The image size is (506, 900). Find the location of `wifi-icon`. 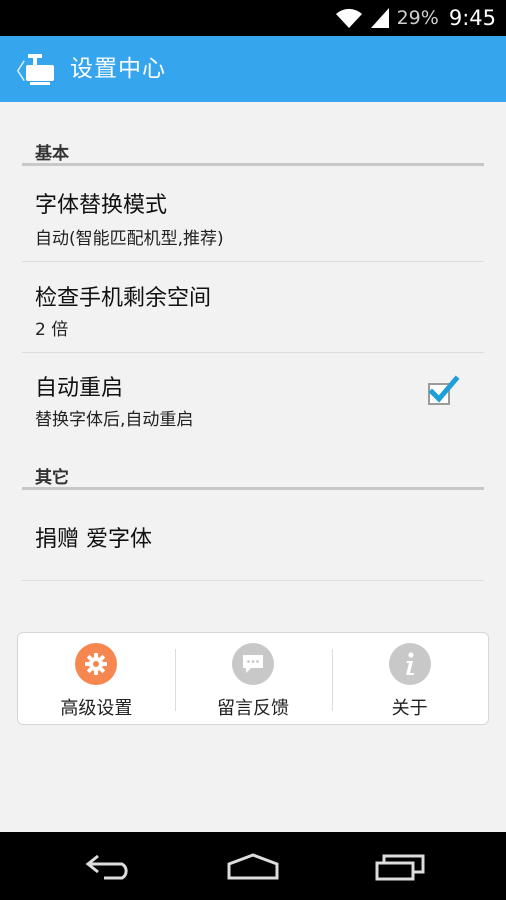

wifi-icon is located at coordinates (348, 18).